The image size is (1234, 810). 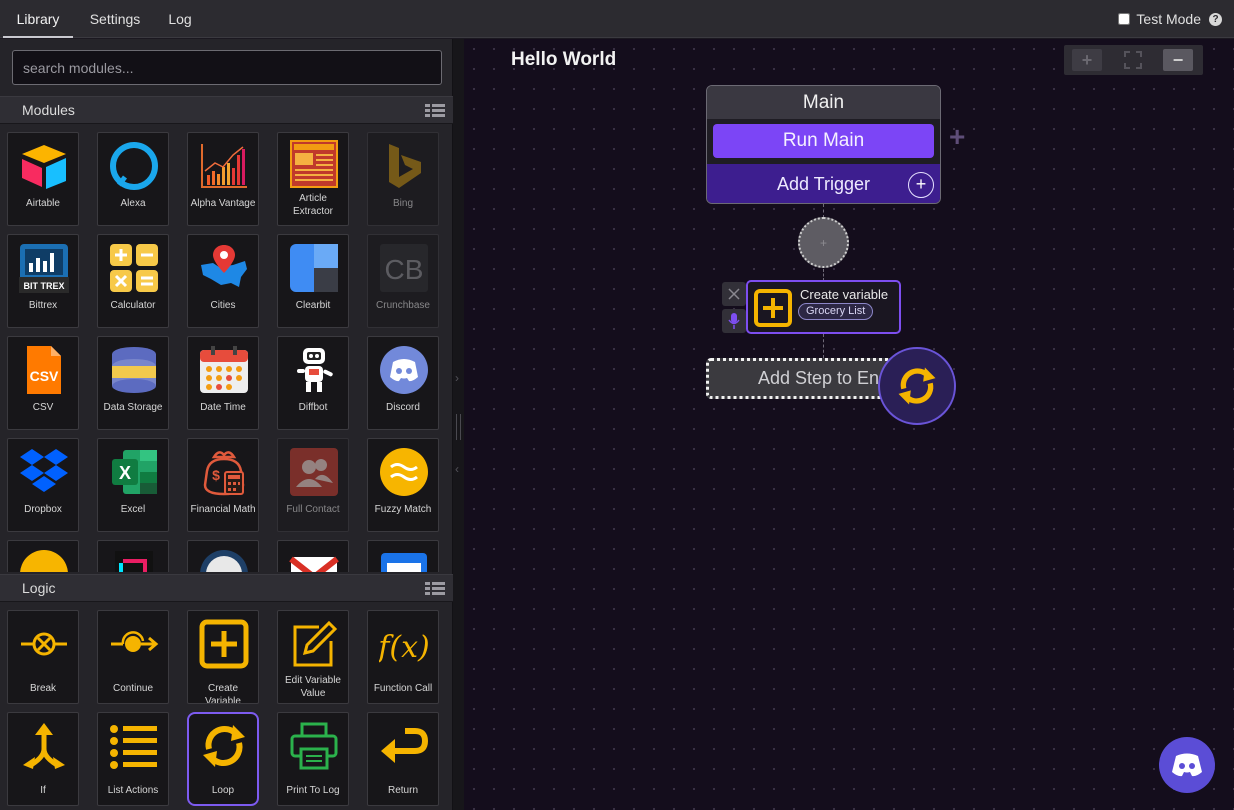 I want to click on alpha-vantage-icon, so click(x=224, y=166).